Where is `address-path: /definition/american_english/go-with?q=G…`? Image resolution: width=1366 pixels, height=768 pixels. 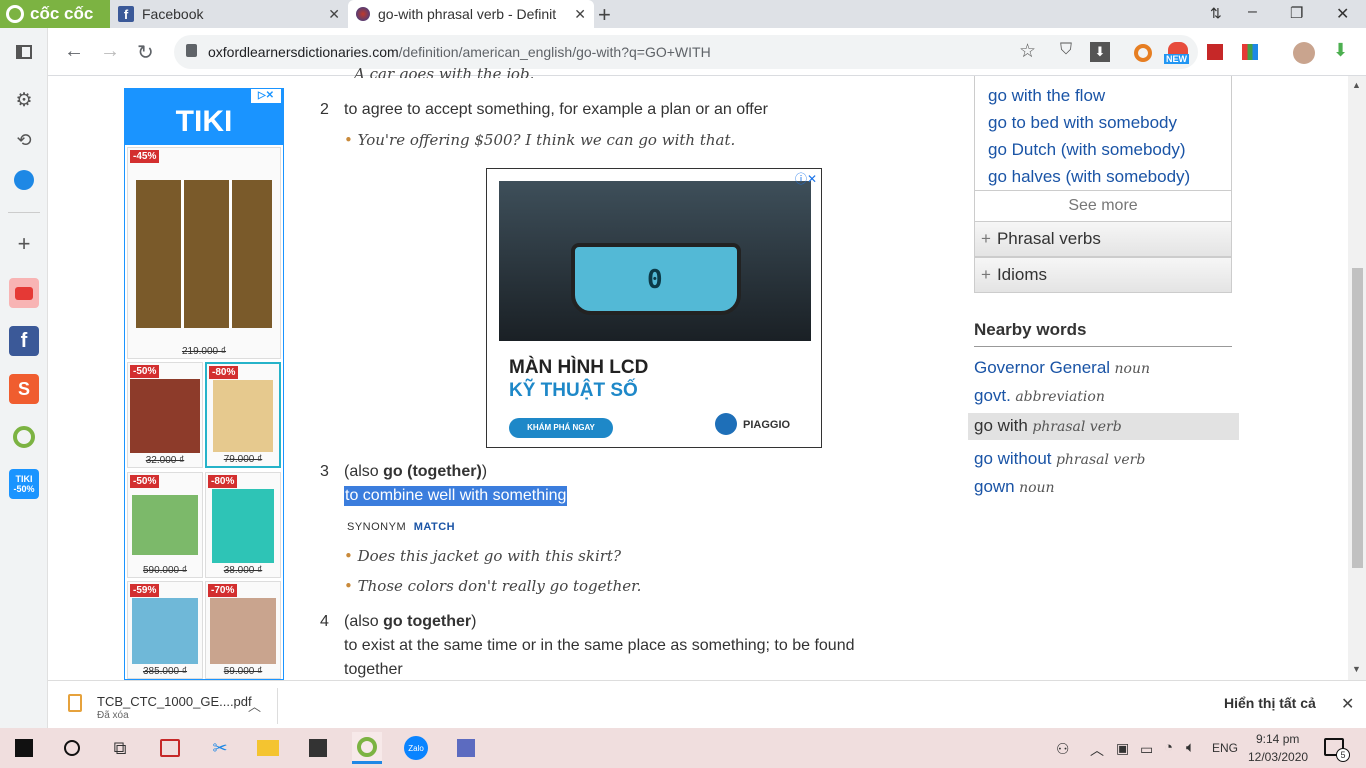
address-path: /definition/american_english/go-with?q=G… is located at coordinates (554, 52).